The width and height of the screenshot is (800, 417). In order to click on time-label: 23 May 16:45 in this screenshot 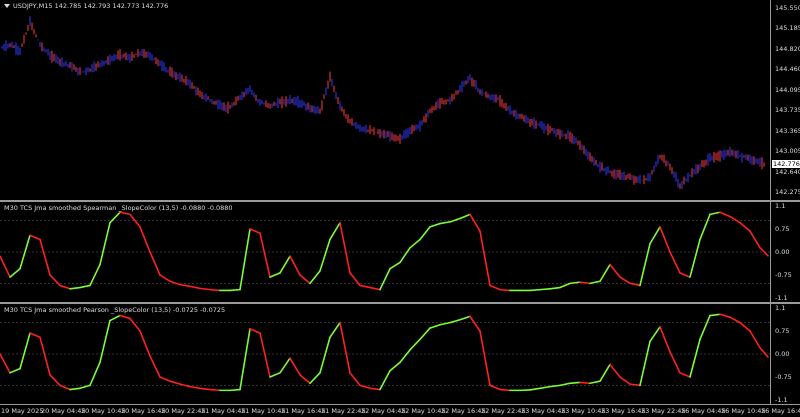, I will do `click(623, 411)`.